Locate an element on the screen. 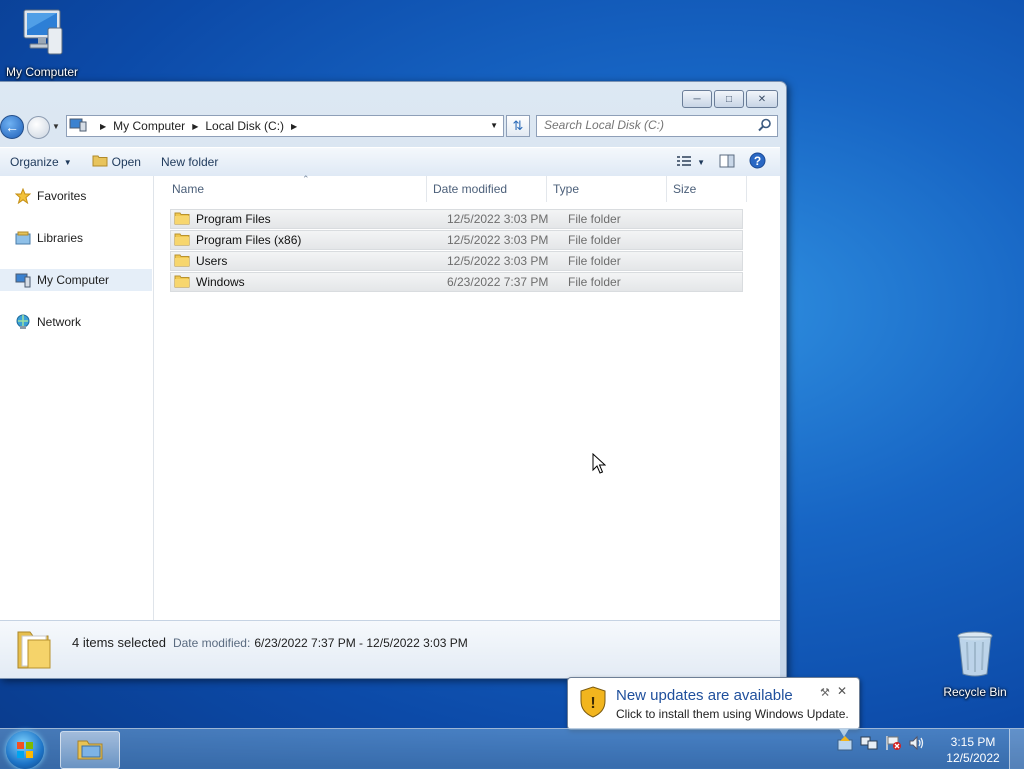  column-header-type: Type is located at coordinates (607, 189).